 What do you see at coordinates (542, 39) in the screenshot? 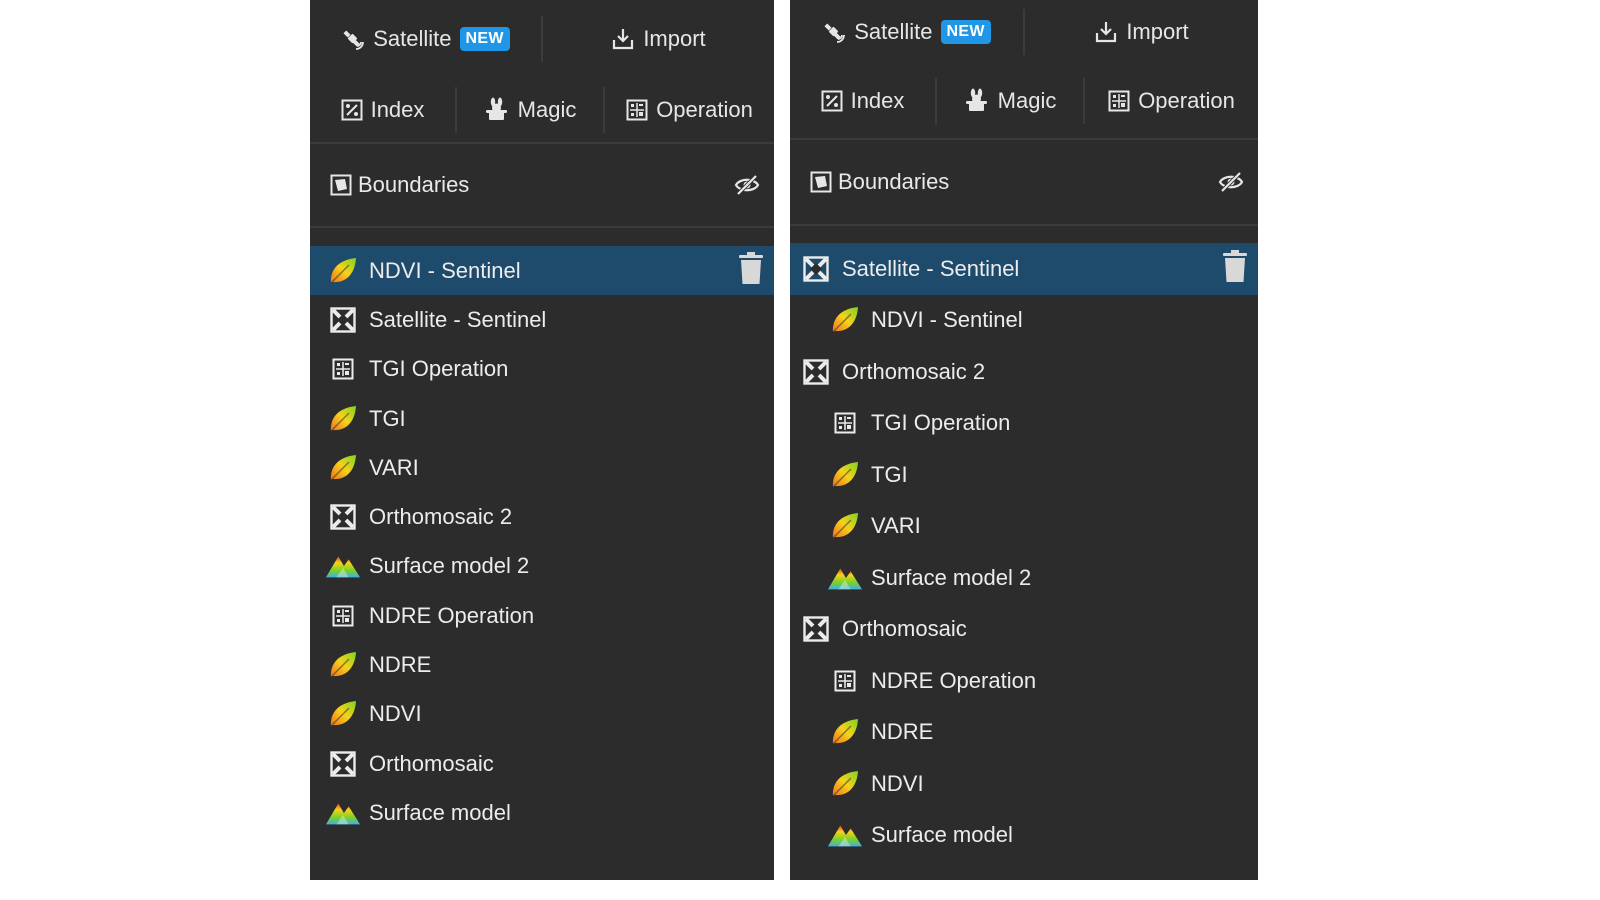
I see `toolbar-row-1: Satellite NEW Import` at bounding box center [542, 39].